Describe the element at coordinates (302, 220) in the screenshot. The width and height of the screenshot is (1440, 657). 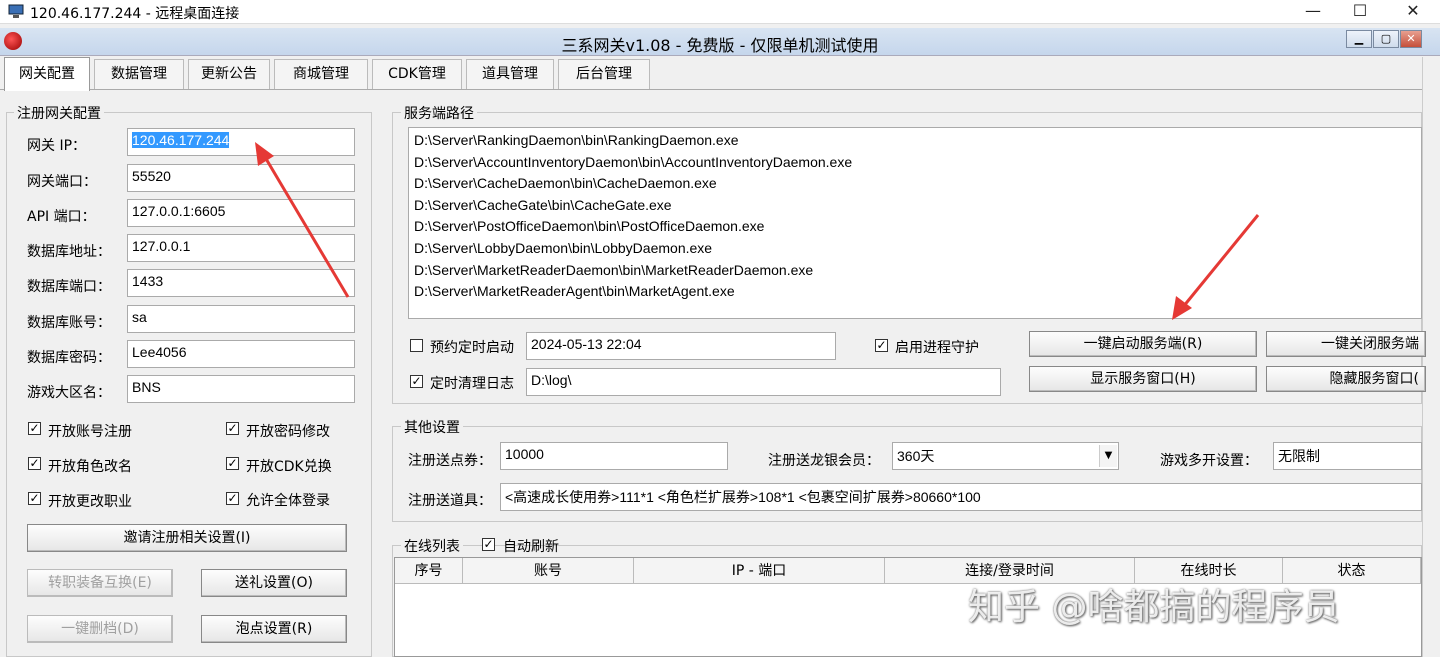
I see `arrow-to-gateway-ip` at that location.